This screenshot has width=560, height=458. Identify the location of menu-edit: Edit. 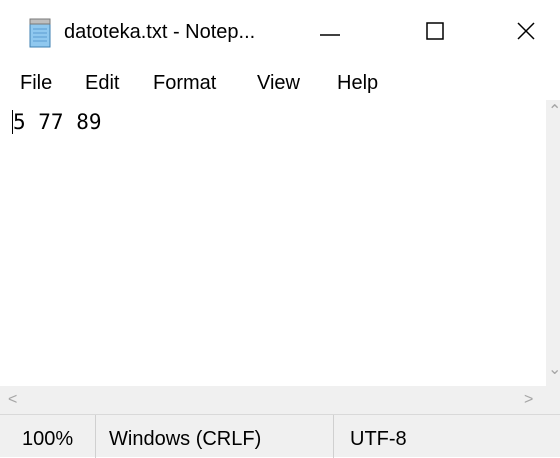
(102, 83).